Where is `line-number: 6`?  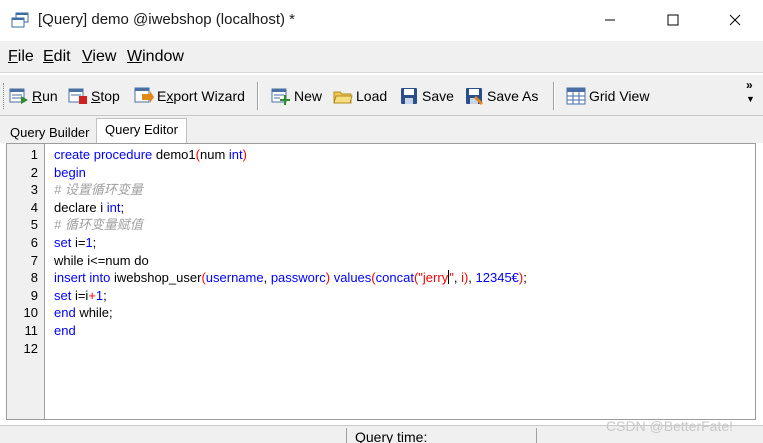 line-number: 6 is located at coordinates (34, 242).